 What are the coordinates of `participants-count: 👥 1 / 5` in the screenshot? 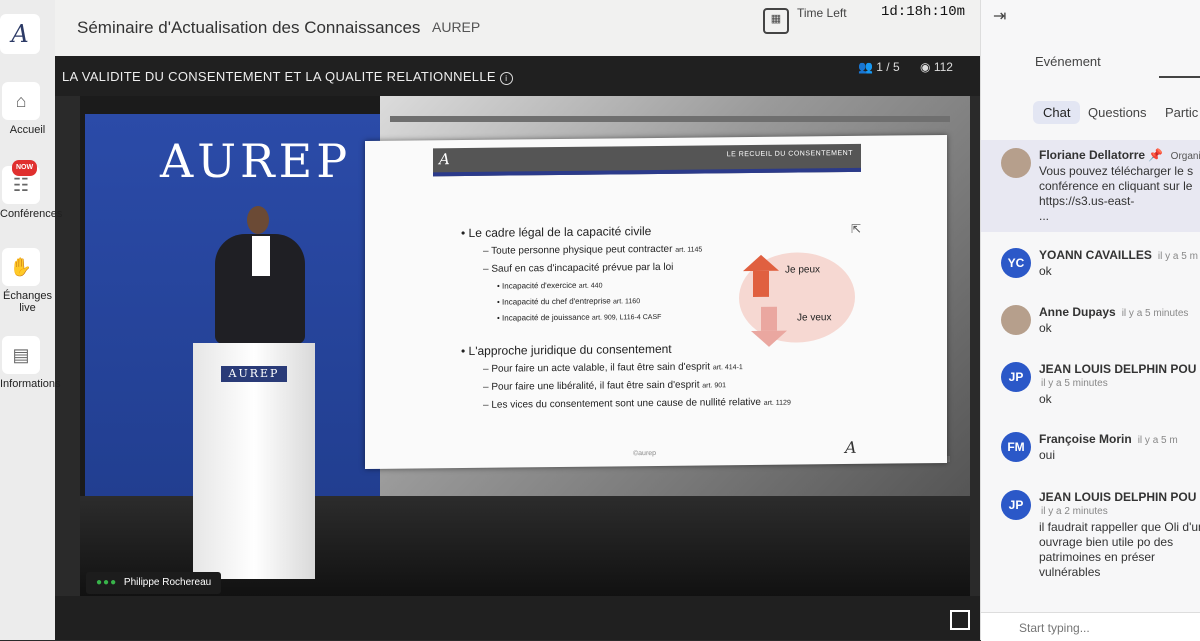 It's located at (879, 67).